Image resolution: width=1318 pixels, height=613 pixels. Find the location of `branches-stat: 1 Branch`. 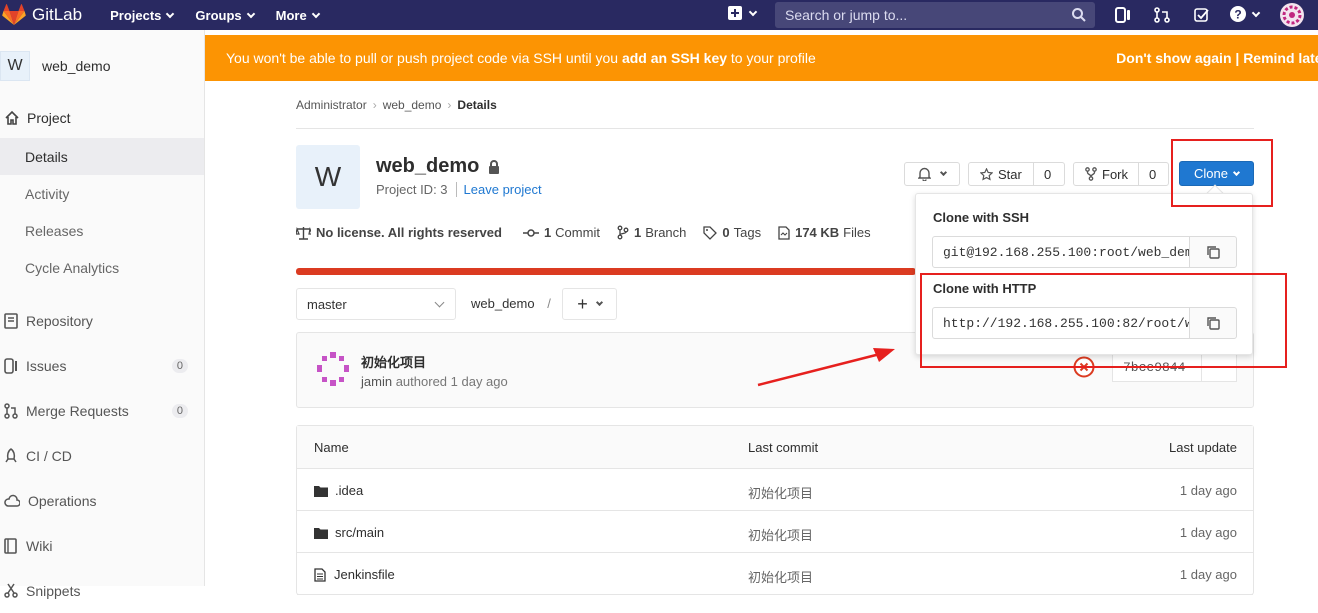

branches-stat: 1 Branch is located at coordinates (651, 232).